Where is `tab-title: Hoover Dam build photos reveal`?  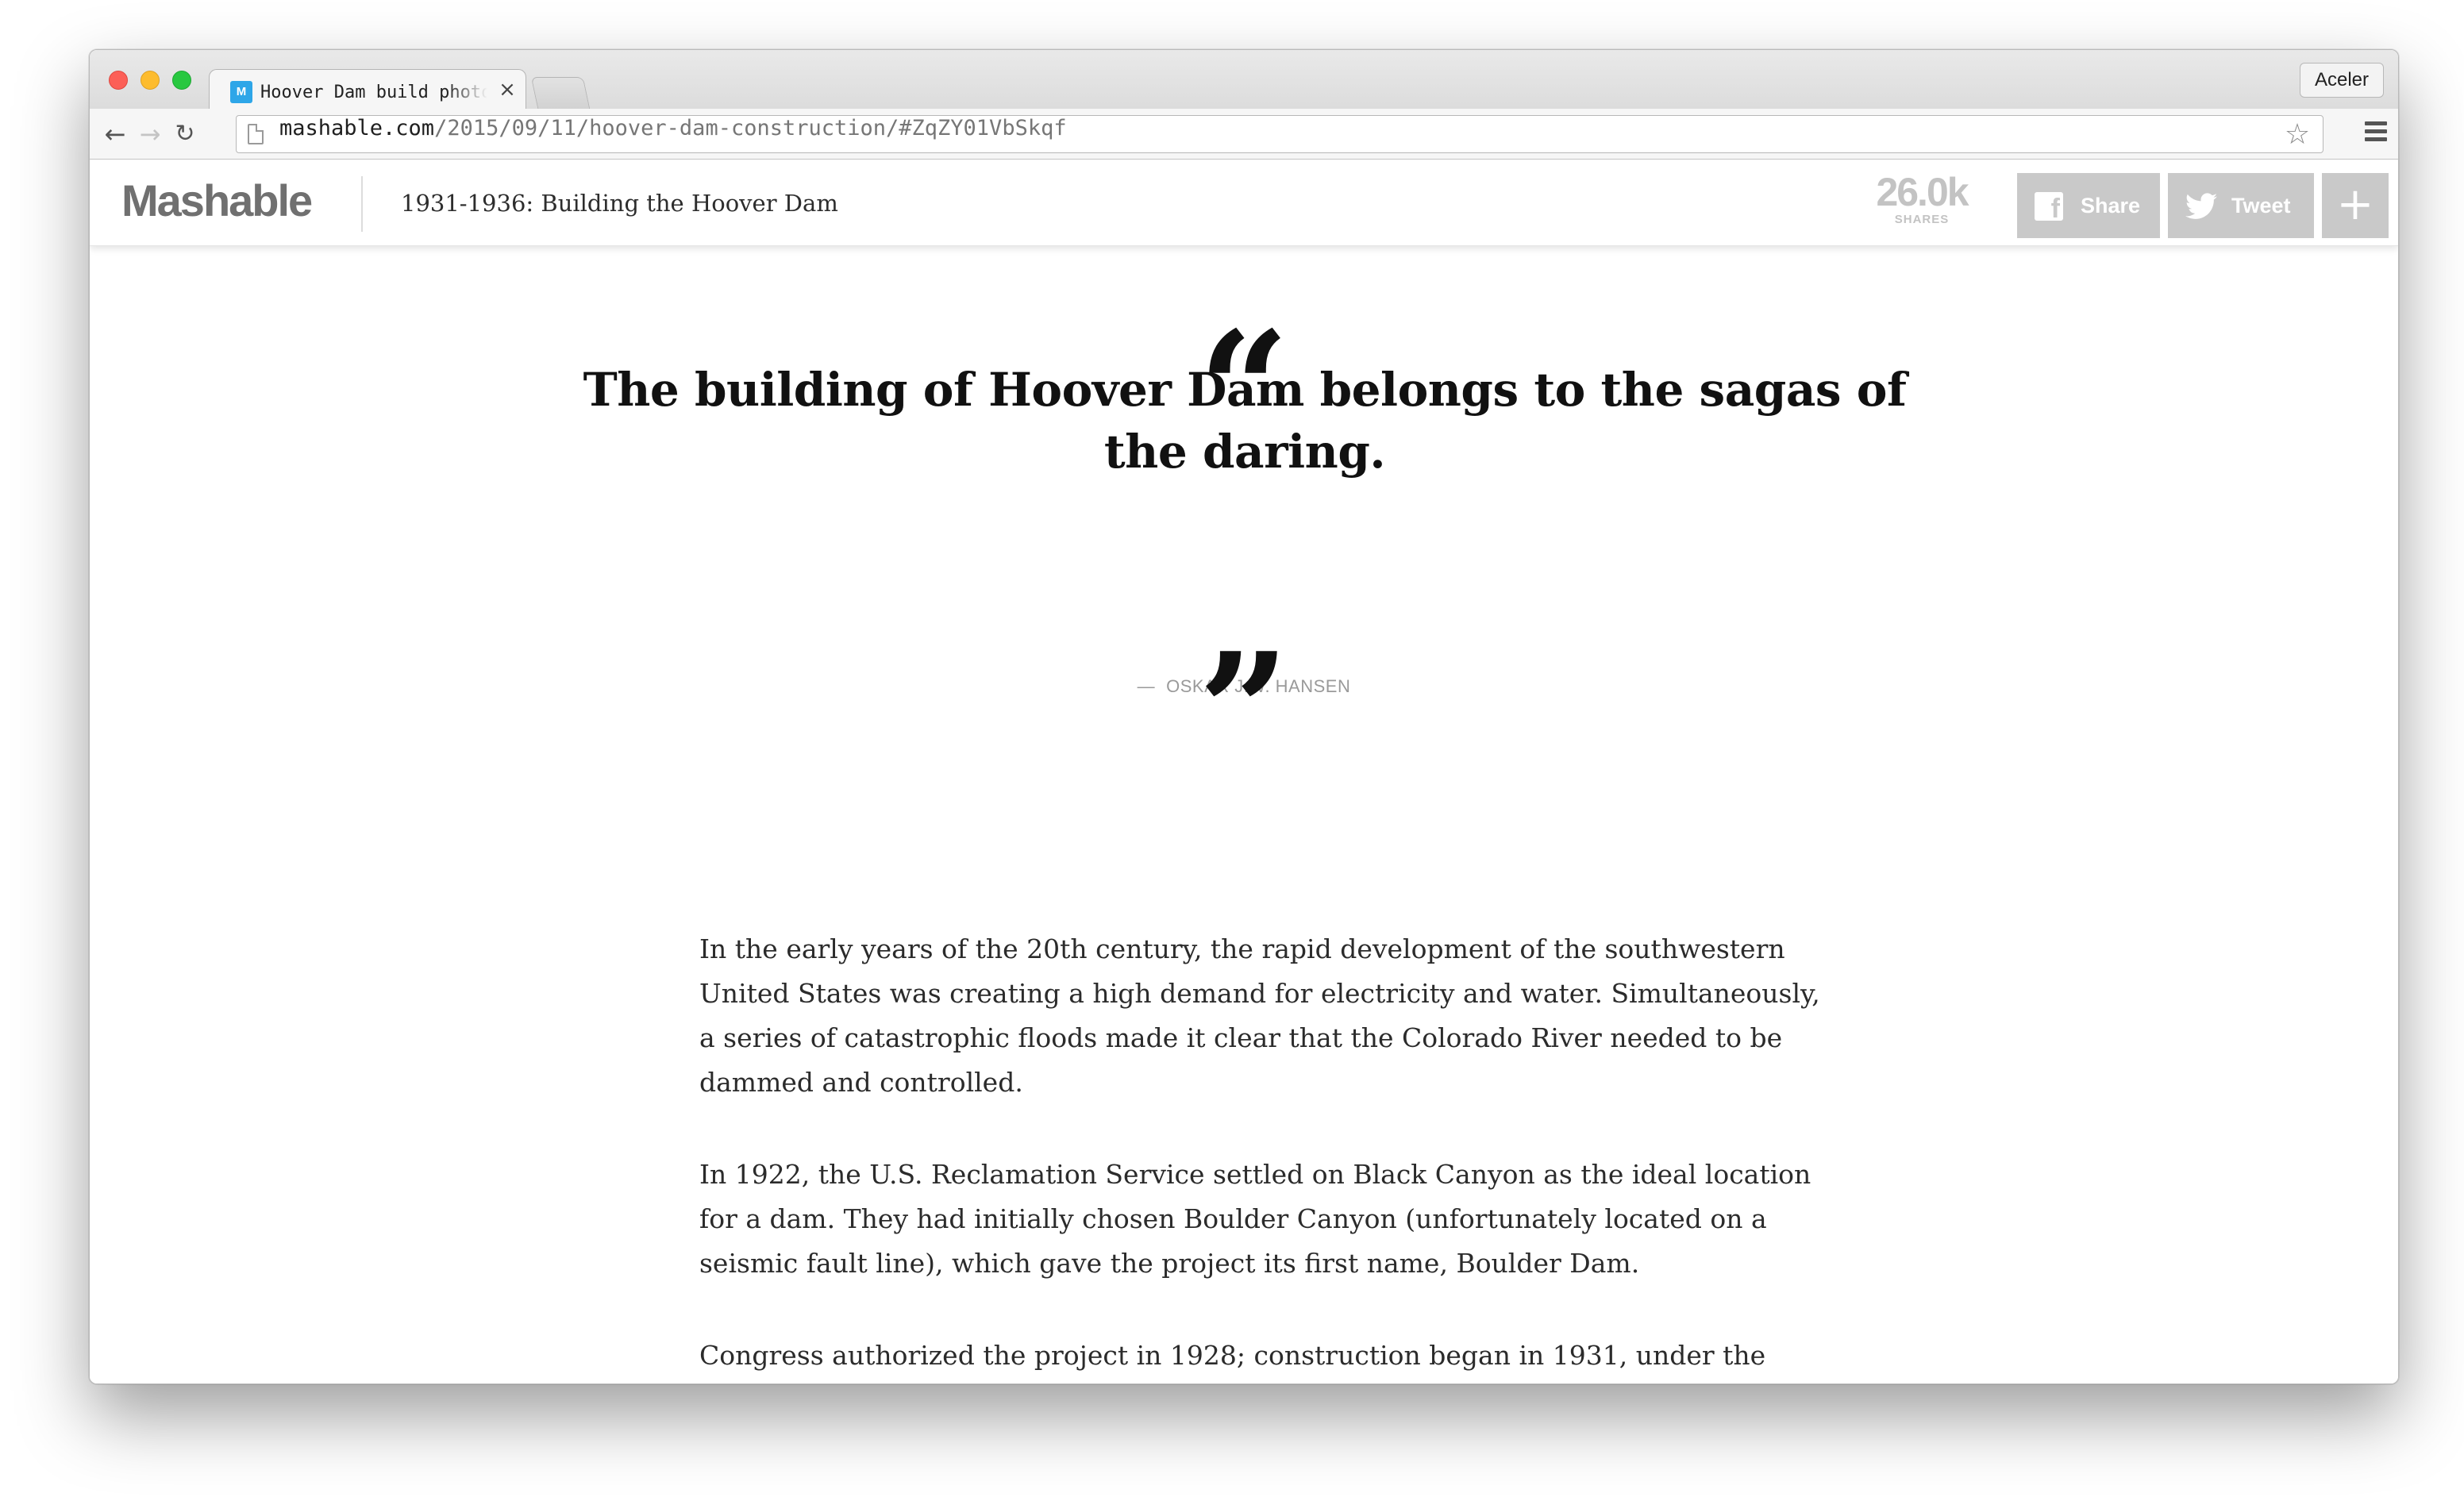
tab-title: Hoover Dam build photos reveal is located at coordinates (373, 92).